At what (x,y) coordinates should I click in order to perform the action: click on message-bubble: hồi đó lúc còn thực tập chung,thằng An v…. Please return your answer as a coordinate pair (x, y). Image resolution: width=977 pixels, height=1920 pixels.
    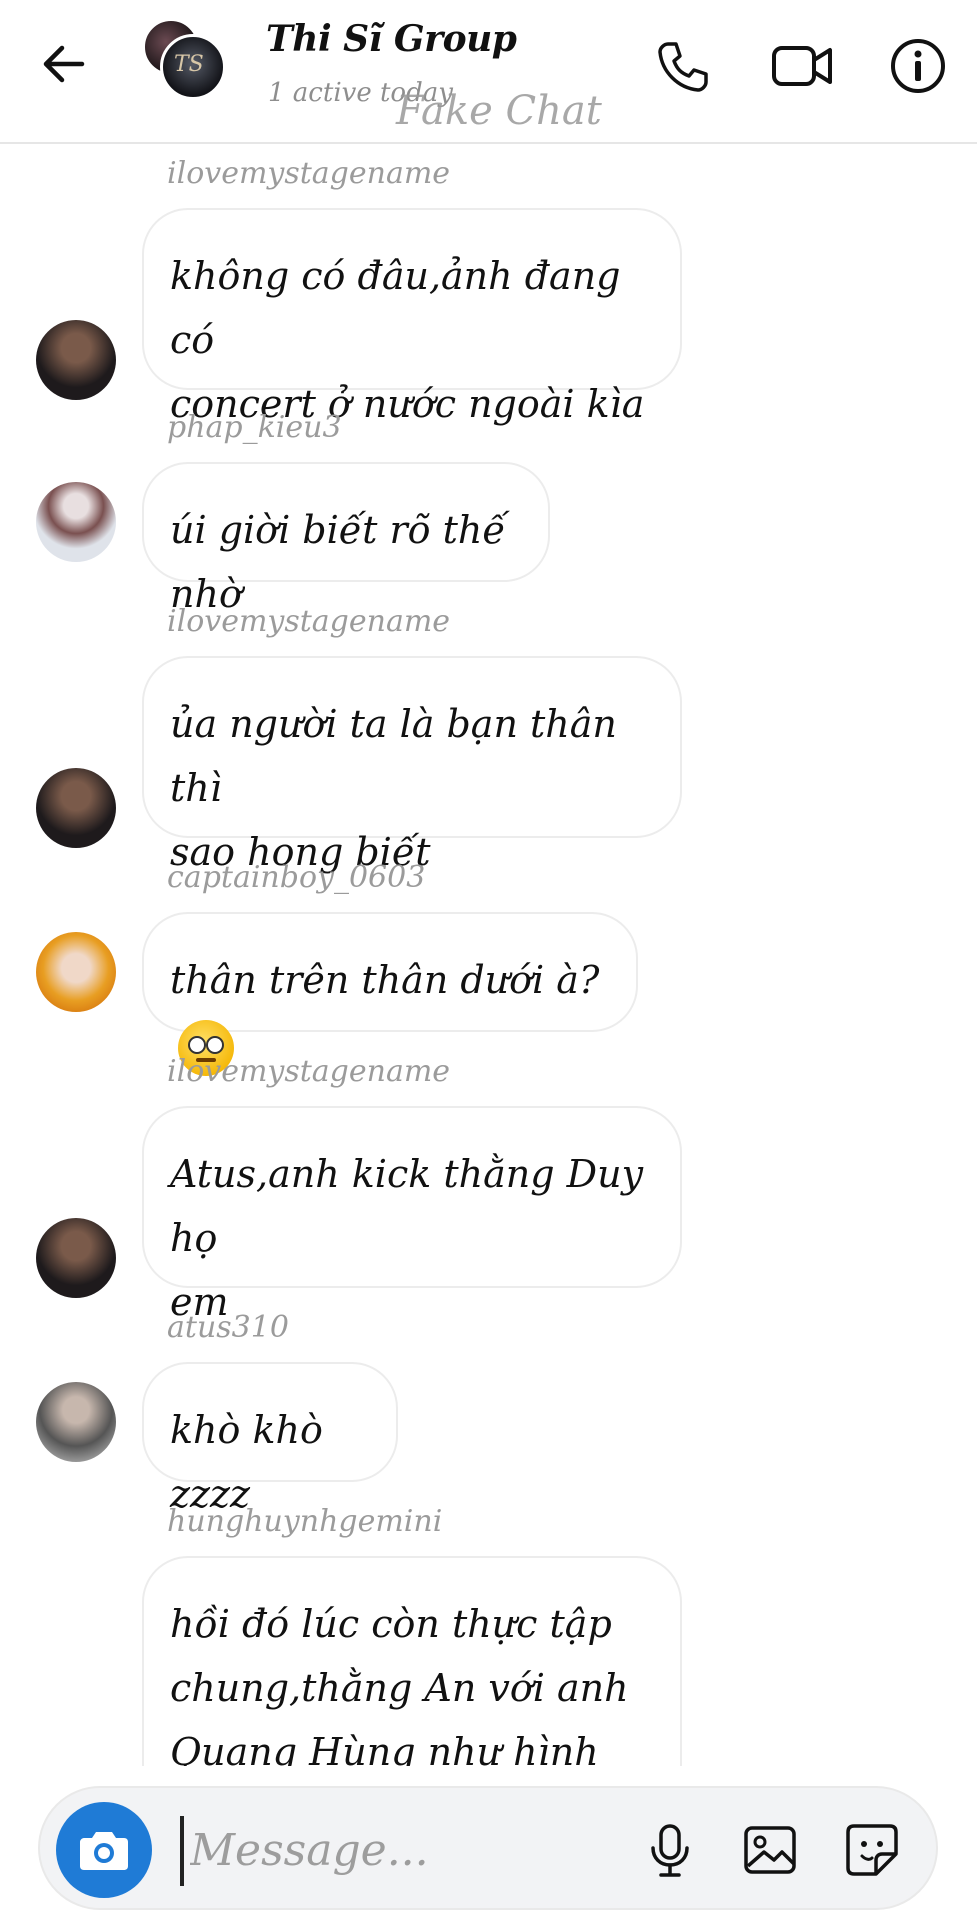
    Looking at the image, I should click on (412, 1661).